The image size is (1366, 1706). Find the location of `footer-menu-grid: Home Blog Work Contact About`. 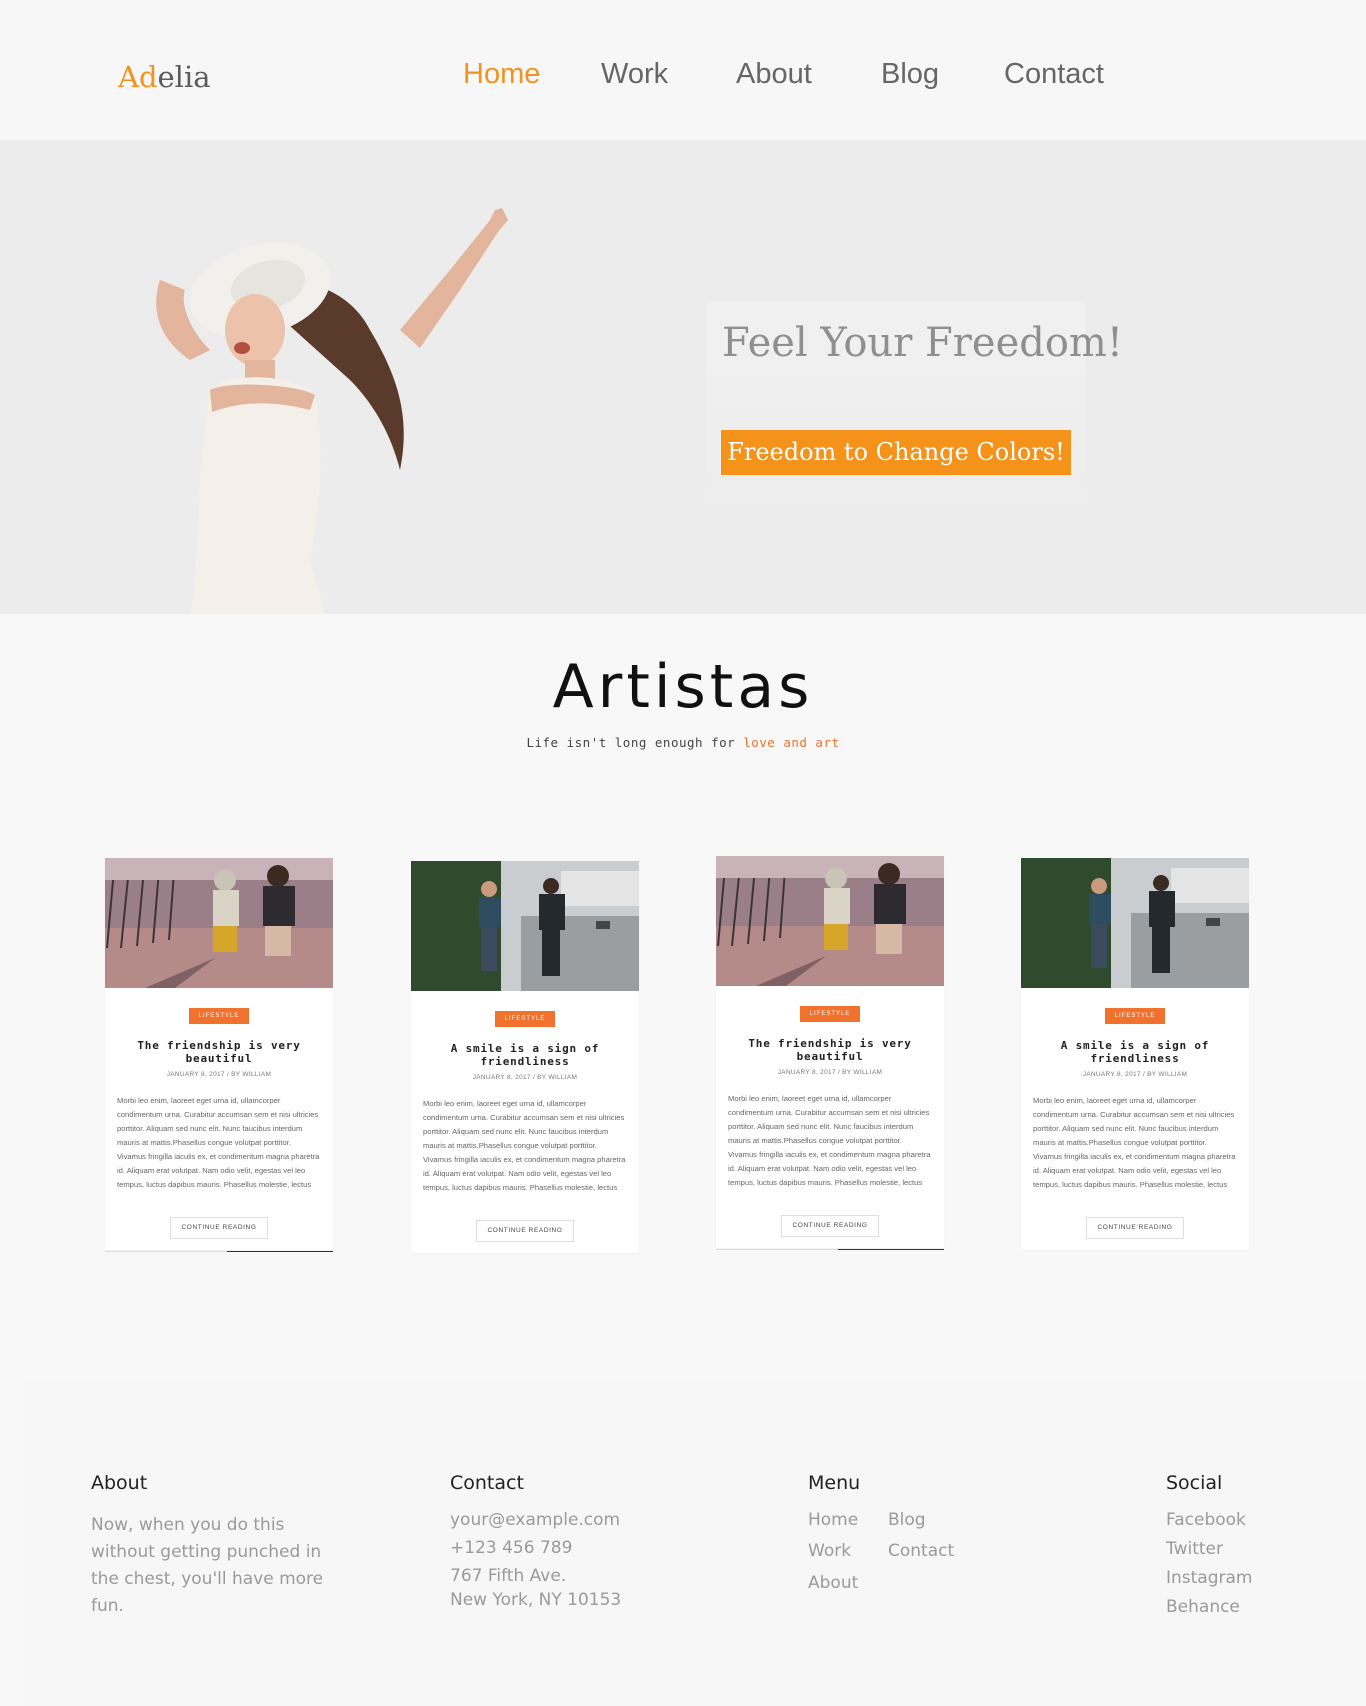

footer-menu-grid: Home Blog Work Contact About is located at coordinates (918, 1560).